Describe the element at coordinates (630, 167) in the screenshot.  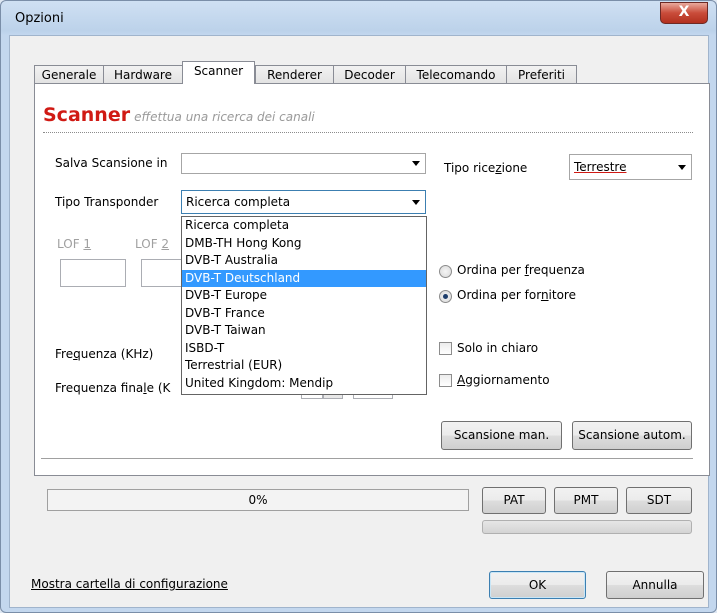
I see `reception-combo: Terrestre` at that location.